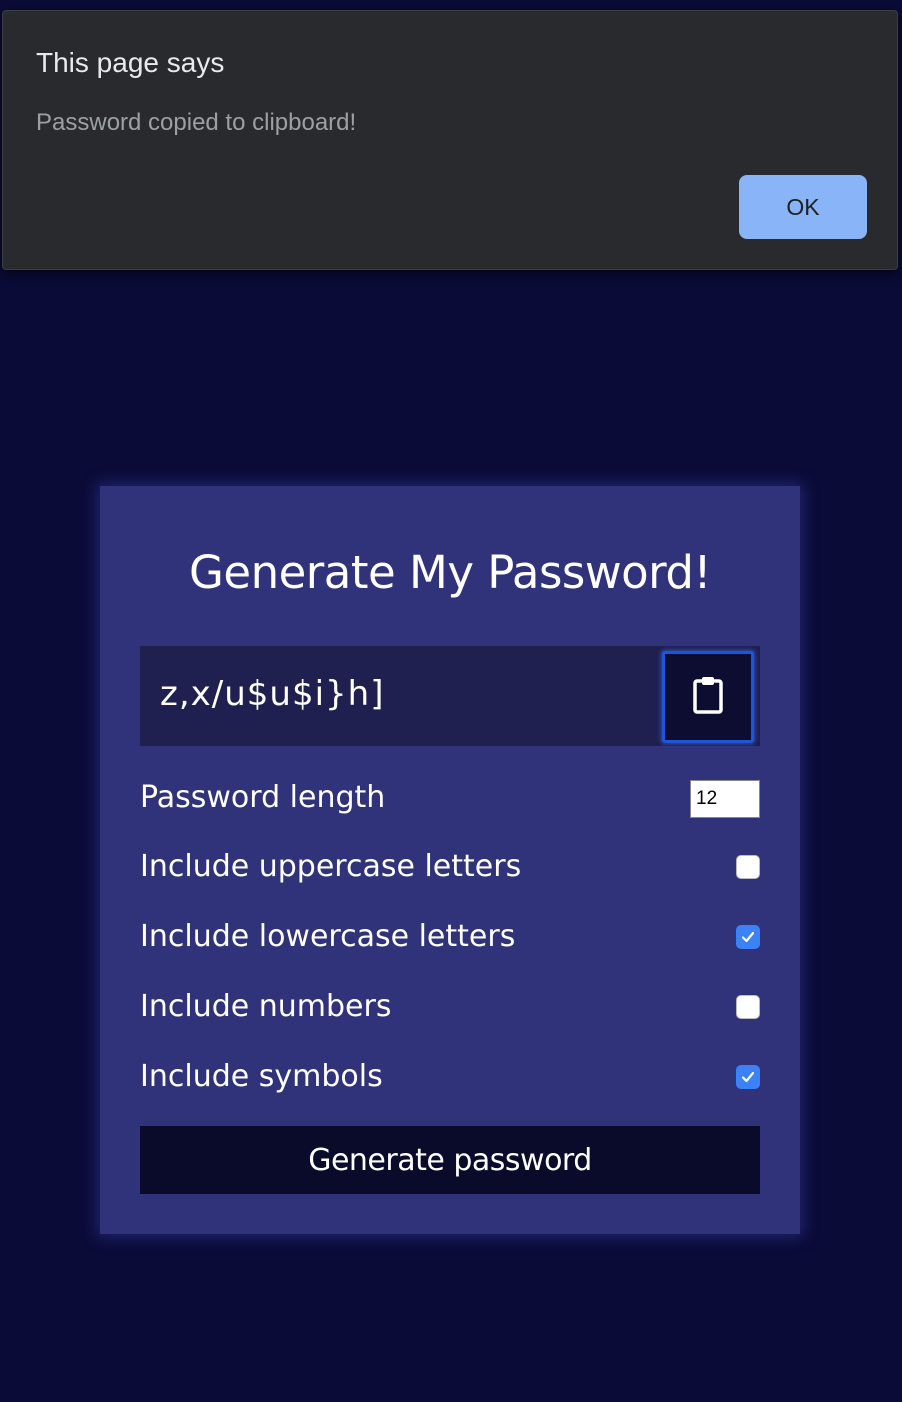  What do you see at coordinates (803, 207) in the screenshot?
I see `dialog-ok-button: OK` at bounding box center [803, 207].